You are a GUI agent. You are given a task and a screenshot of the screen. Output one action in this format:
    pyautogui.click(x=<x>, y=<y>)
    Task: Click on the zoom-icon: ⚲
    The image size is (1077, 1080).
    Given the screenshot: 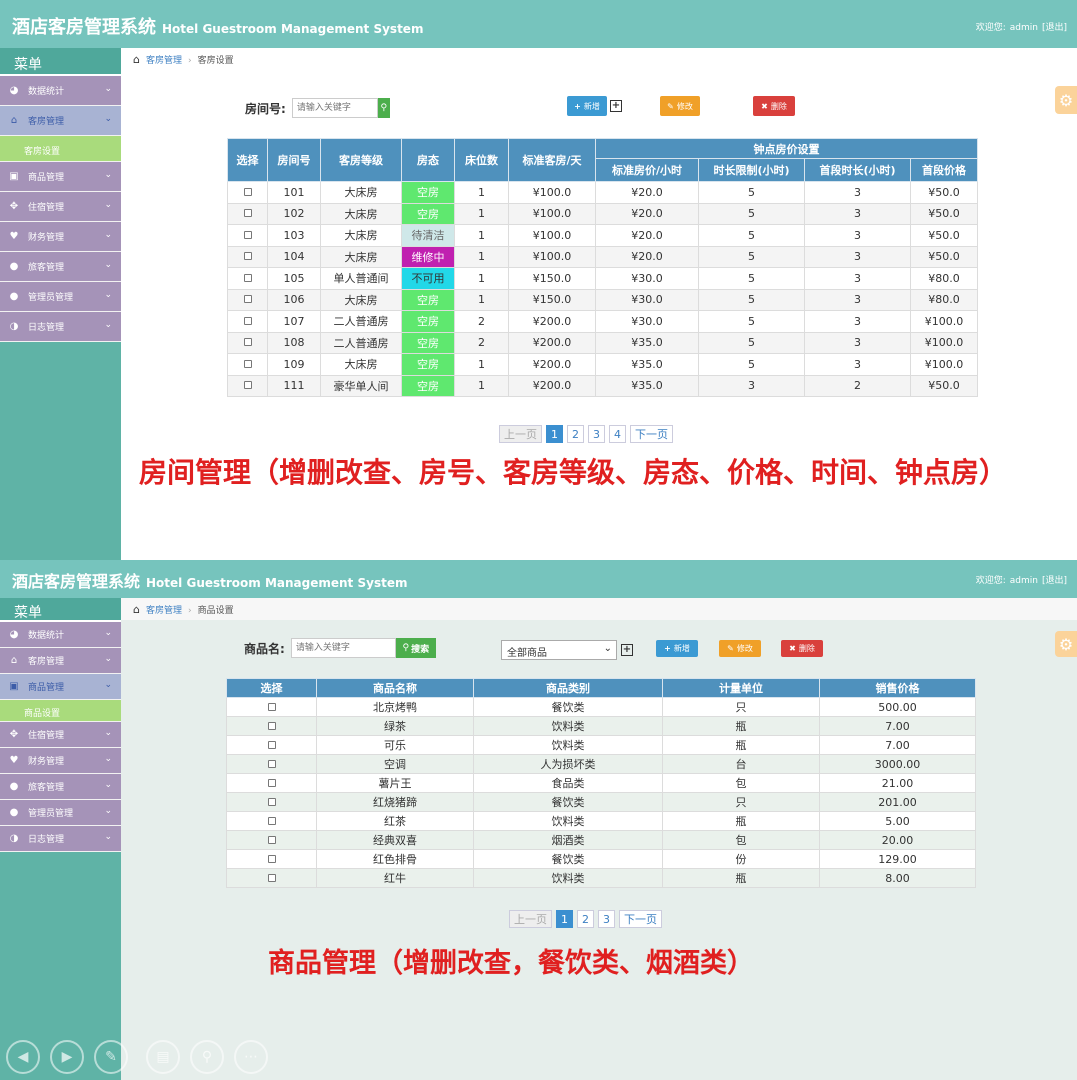 What is the action you would take?
    pyautogui.click(x=207, y=1057)
    